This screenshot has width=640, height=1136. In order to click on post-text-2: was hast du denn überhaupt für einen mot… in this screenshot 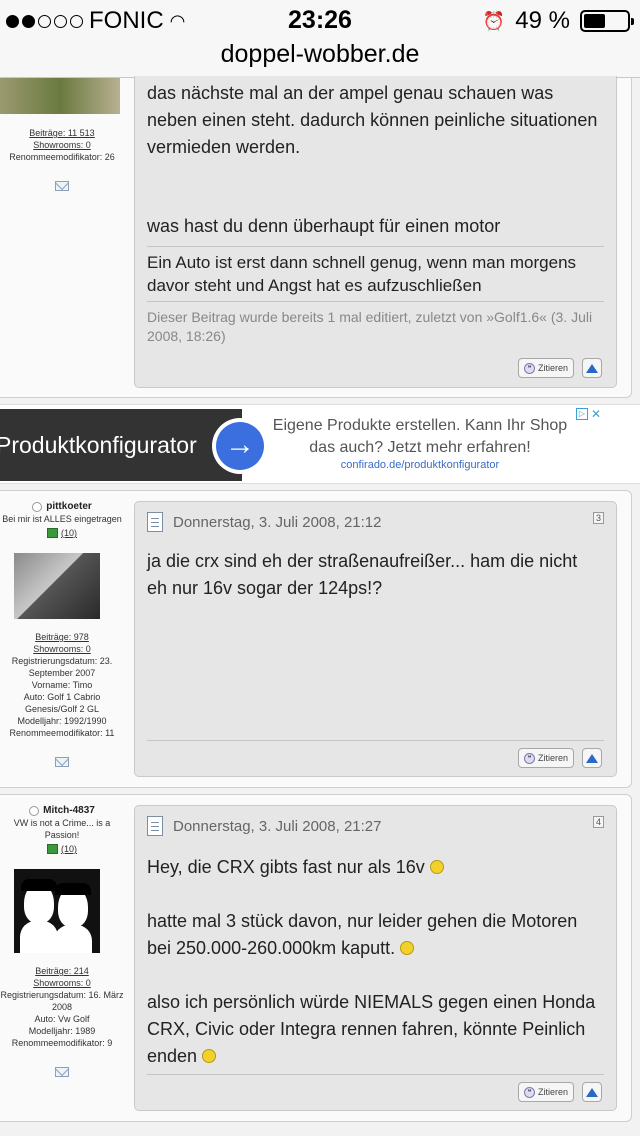, I will do `click(324, 226)`.